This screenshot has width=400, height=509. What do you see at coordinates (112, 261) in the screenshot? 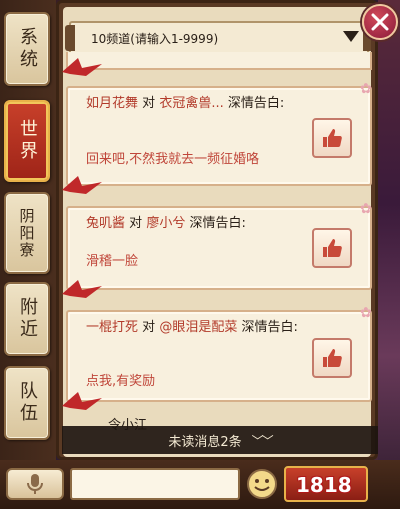
I see `message-body: 滑稽一脸` at bounding box center [112, 261].